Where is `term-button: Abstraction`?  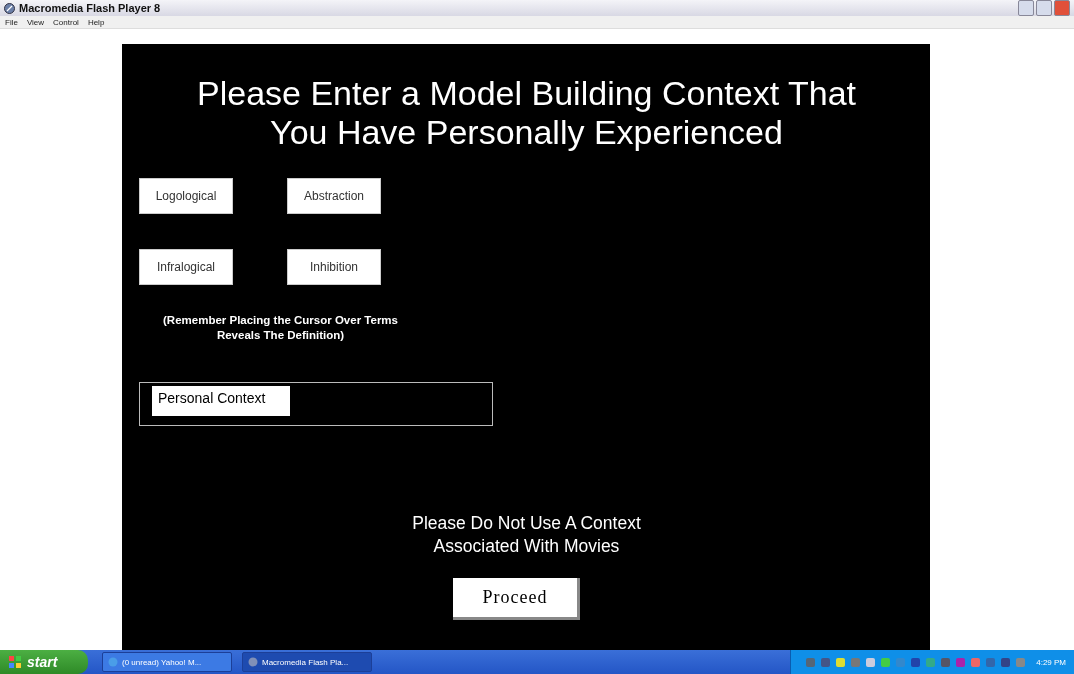
term-button: Abstraction is located at coordinates (334, 196).